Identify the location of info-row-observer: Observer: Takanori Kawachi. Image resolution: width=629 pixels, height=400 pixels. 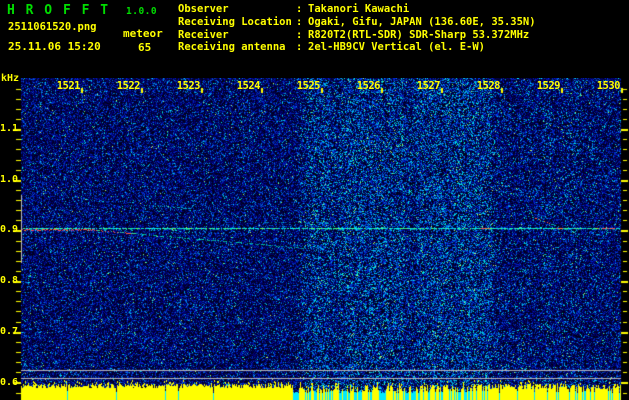
(357, 9).